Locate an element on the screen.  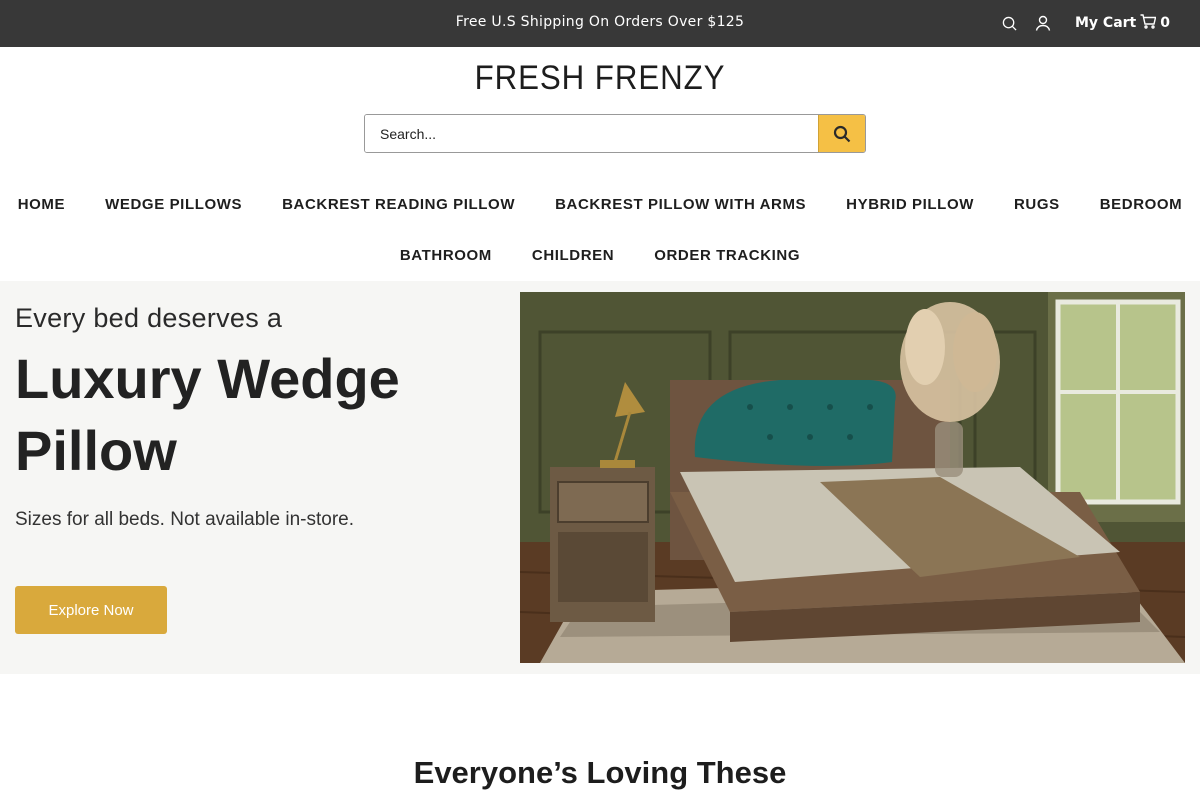
hero-title: Luxury Wedge Pillow is located at coordinates (207, 414).